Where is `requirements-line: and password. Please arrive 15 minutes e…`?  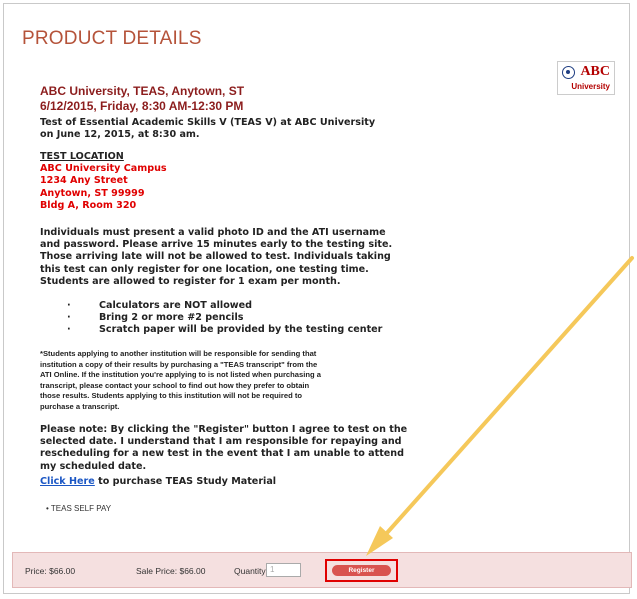 requirements-line: and password. Please arrive 15 minutes e… is located at coordinates (216, 245).